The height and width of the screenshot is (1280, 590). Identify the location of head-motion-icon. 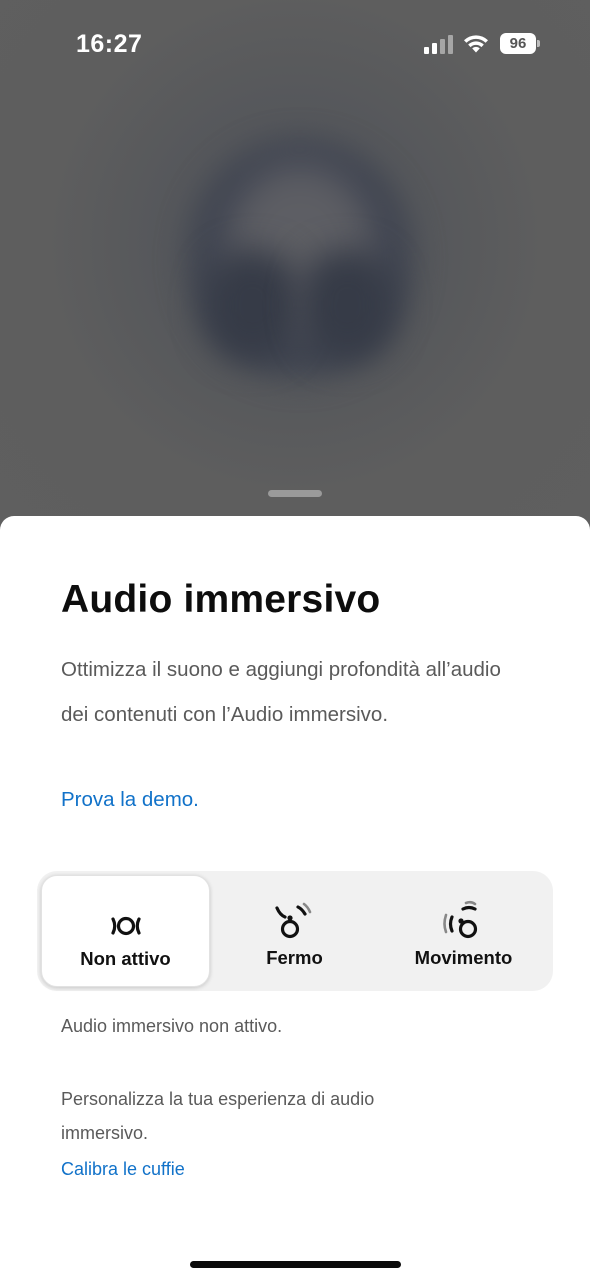
(459, 919).